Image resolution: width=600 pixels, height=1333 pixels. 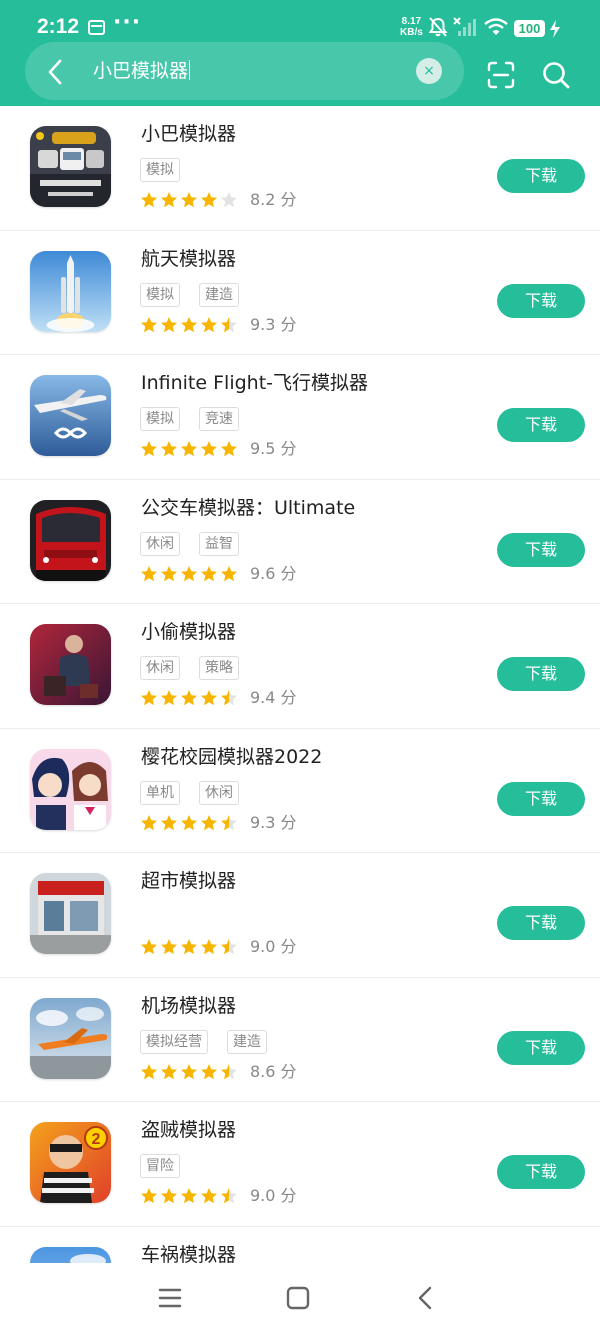 What do you see at coordinates (70, 1162) in the screenshot?
I see `robber-icon: 2` at bounding box center [70, 1162].